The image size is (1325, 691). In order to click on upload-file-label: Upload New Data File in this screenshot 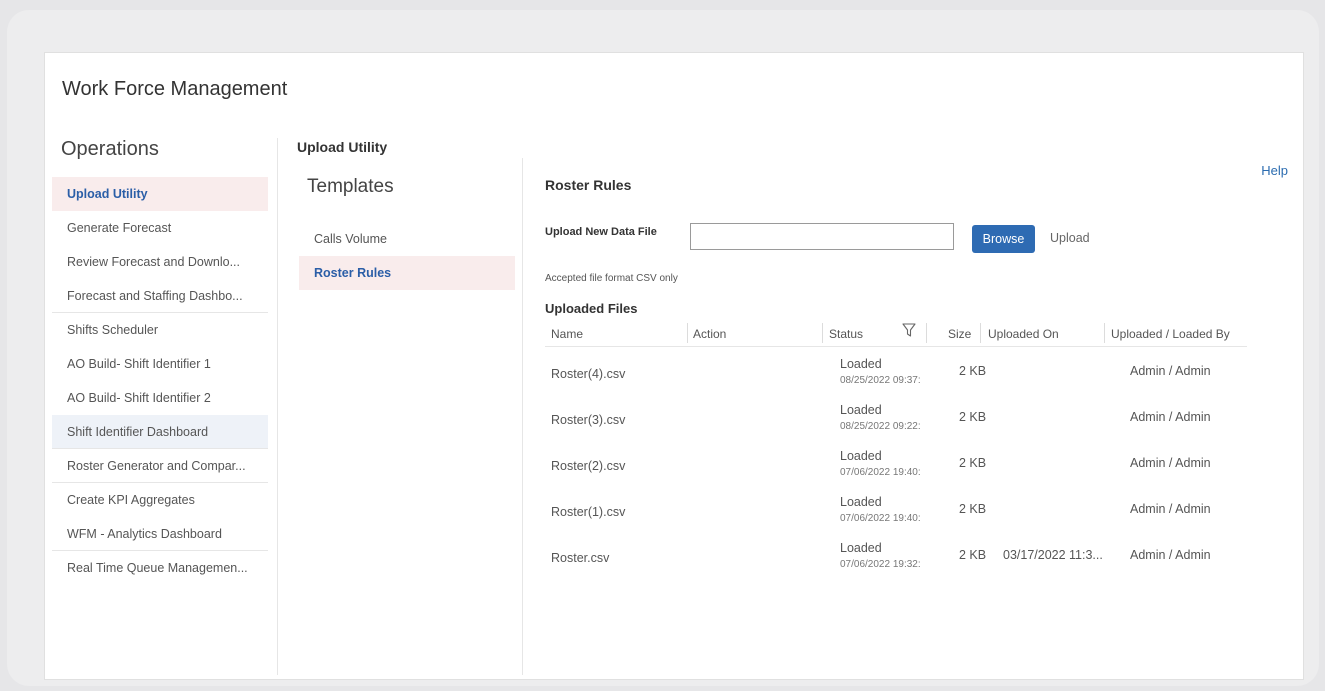, I will do `click(601, 232)`.